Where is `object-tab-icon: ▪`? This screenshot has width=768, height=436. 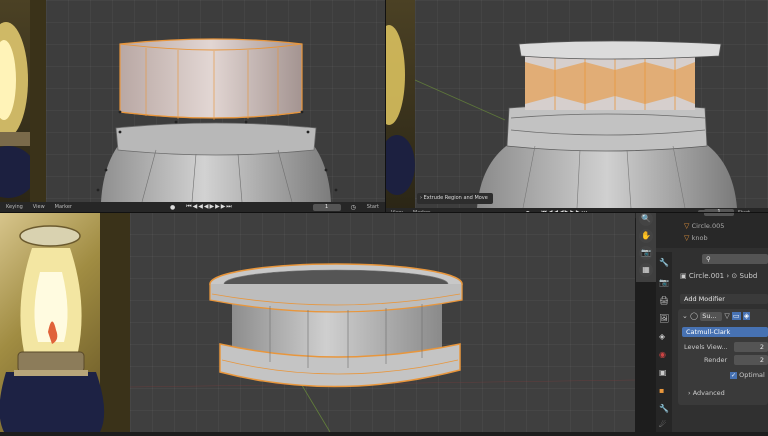
object-tab-icon: ▪ is located at coordinates (661, 390).